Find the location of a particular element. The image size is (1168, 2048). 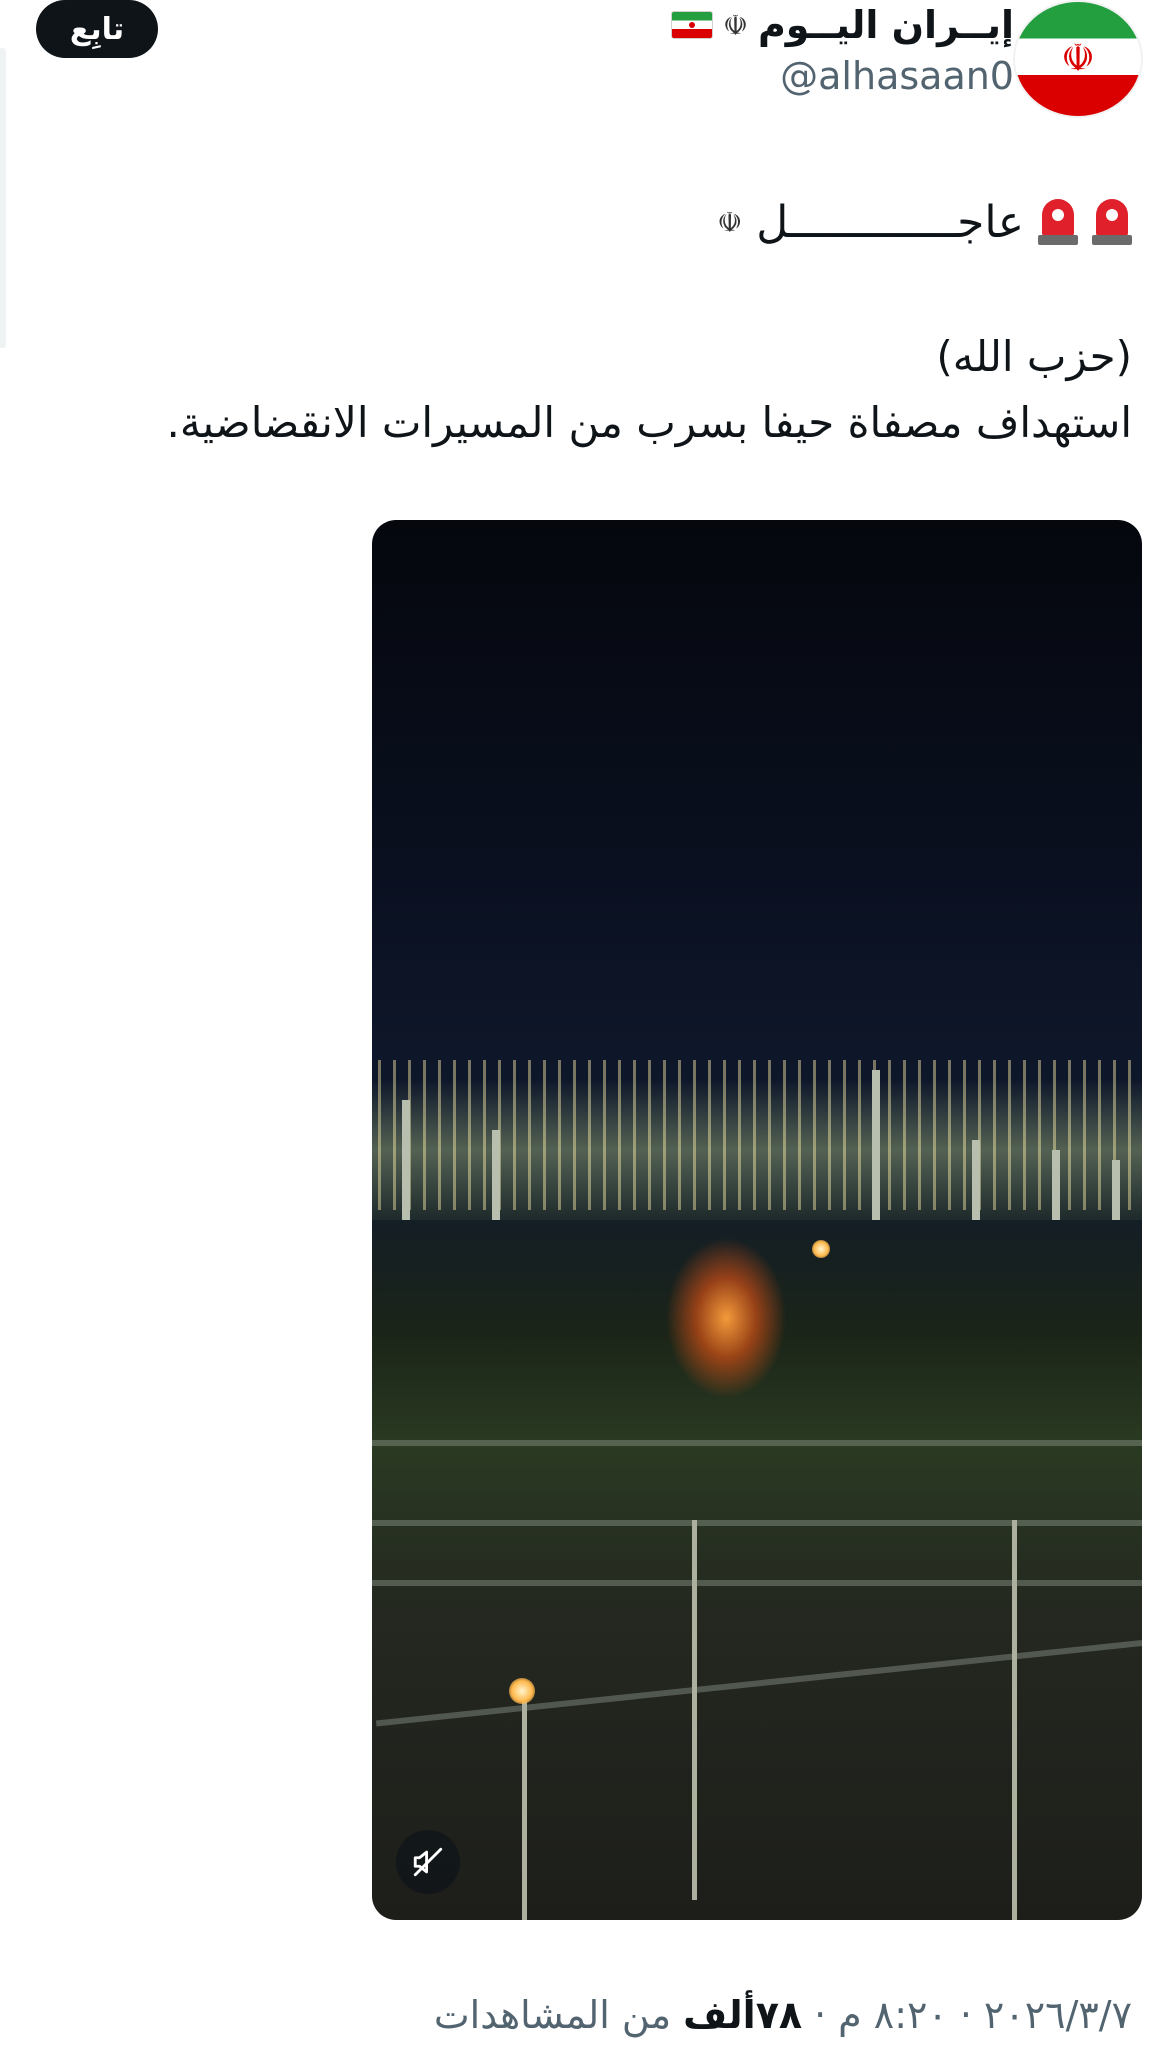

author-handle: @alhasaan0 is located at coordinates (897, 76).